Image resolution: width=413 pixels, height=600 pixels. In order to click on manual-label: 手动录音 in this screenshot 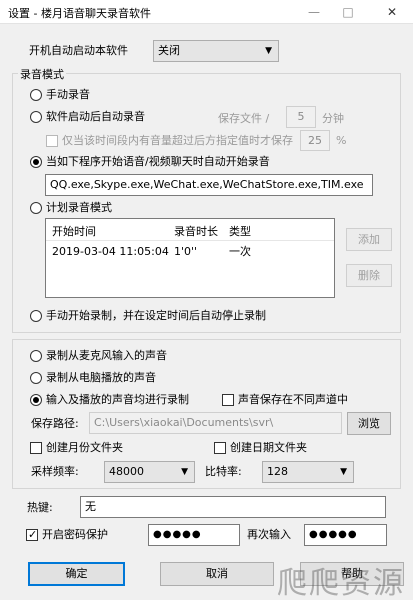, I will do `click(68, 94)`.